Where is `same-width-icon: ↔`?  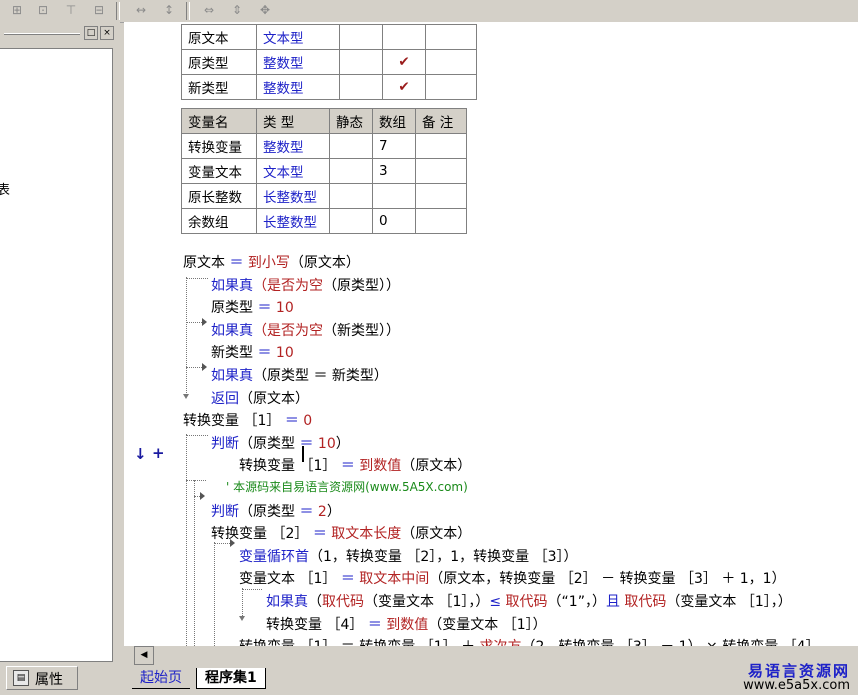
same-width-icon: ↔ is located at coordinates (141, 10).